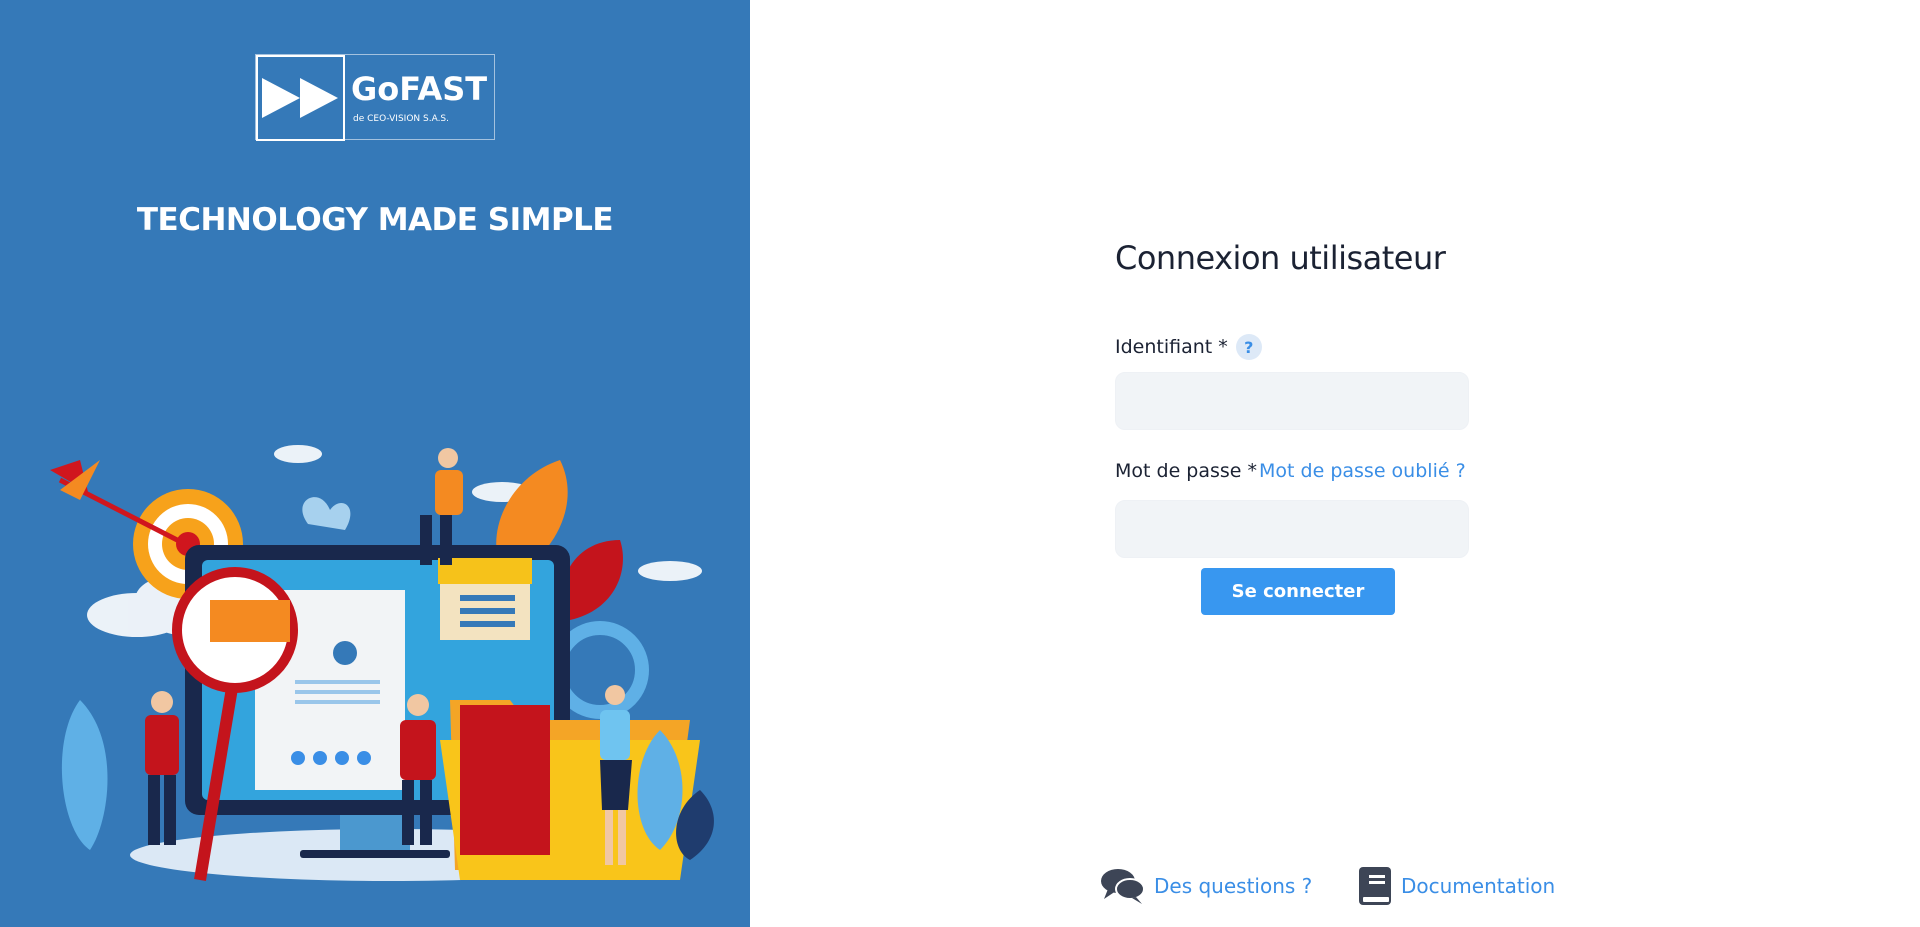 The width and height of the screenshot is (1920, 927). What do you see at coordinates (1298, 591) in the screenshot?
I see `login-button: Se connecter` at bounding box center [1298, 591].